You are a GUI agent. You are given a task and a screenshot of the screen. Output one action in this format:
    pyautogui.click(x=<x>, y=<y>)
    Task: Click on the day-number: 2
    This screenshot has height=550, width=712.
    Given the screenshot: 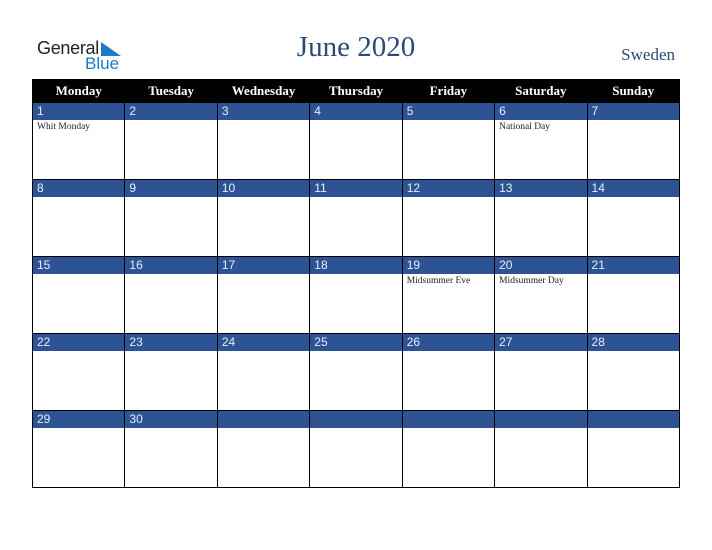 What is the action you would take?
    pyautogui.click(x=171, y=111)
    